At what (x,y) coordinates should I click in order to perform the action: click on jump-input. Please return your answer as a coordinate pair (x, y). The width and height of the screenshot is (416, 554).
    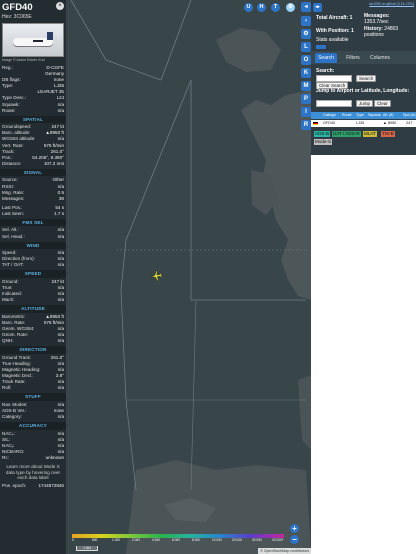
    Looking at the image, I should click on (334, 103).